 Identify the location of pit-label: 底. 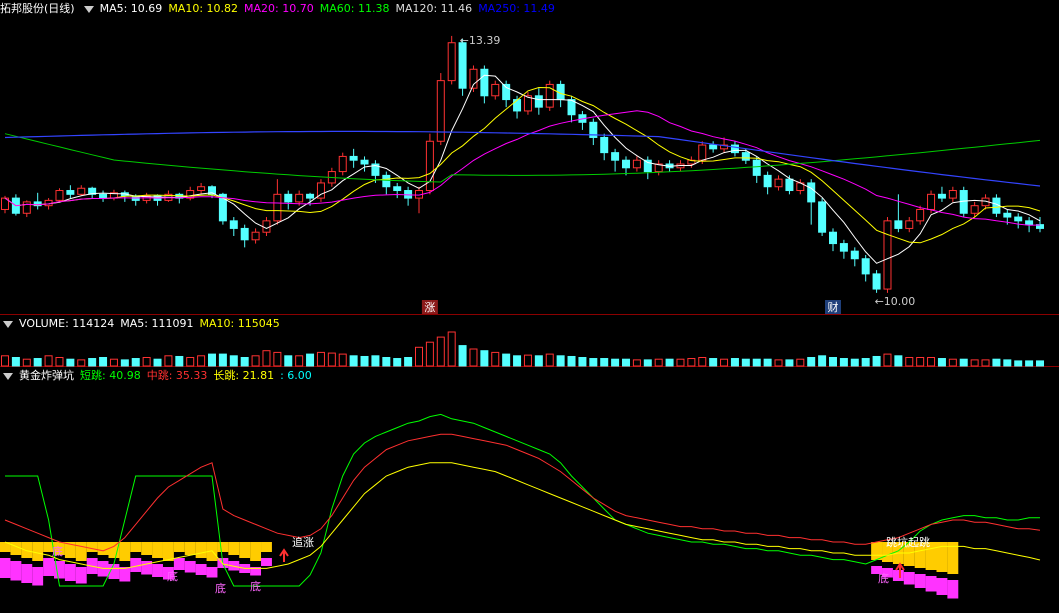
(883, 578).